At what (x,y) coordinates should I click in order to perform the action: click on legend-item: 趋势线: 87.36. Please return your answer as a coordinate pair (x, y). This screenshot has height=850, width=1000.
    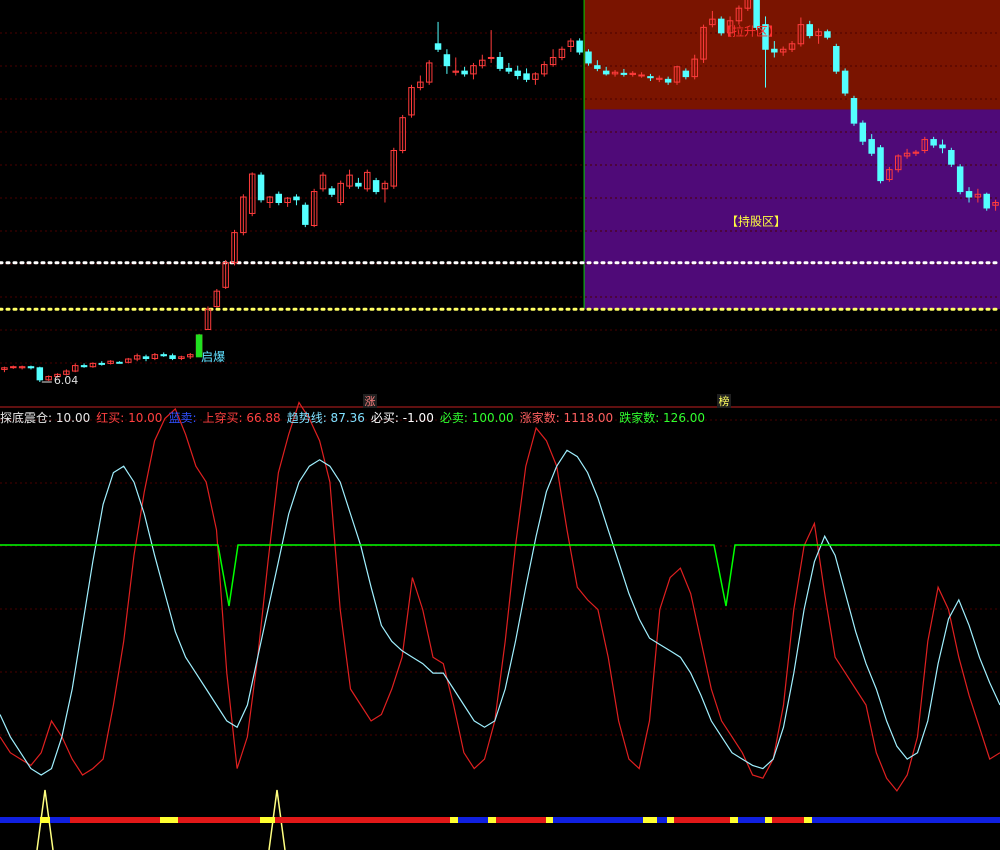
    Looking at the image, I should click on (325, 418).